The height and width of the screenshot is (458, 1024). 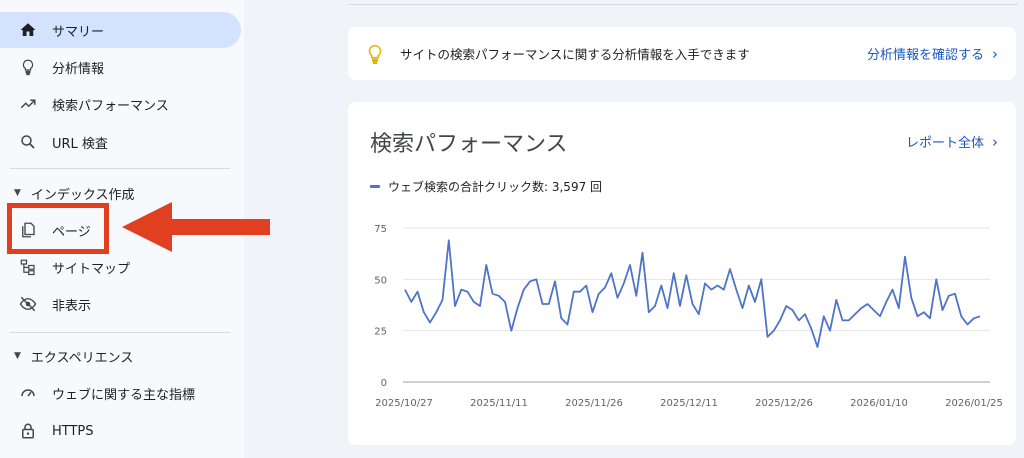 I want to click on x-tick-label: 2025/10/27, so click(x=404, y=403).